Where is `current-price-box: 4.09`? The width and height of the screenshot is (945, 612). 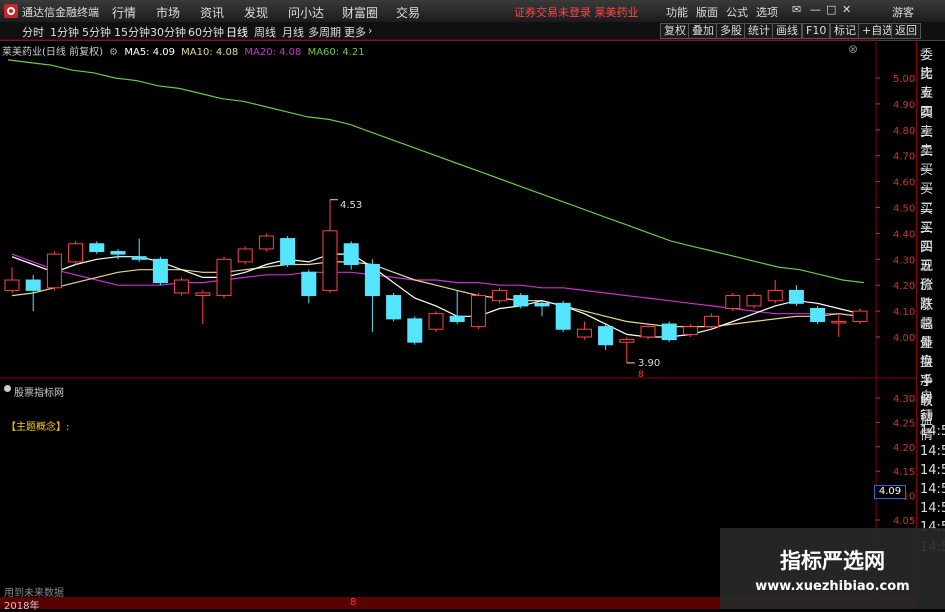
current-price-box: 4.09 is located at coordinates (890, 492).